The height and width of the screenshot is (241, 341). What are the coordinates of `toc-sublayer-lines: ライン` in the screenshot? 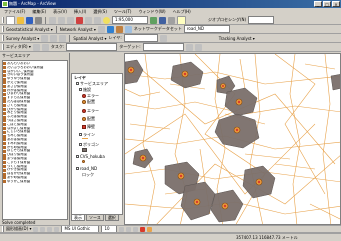 It's located at (87, 134).